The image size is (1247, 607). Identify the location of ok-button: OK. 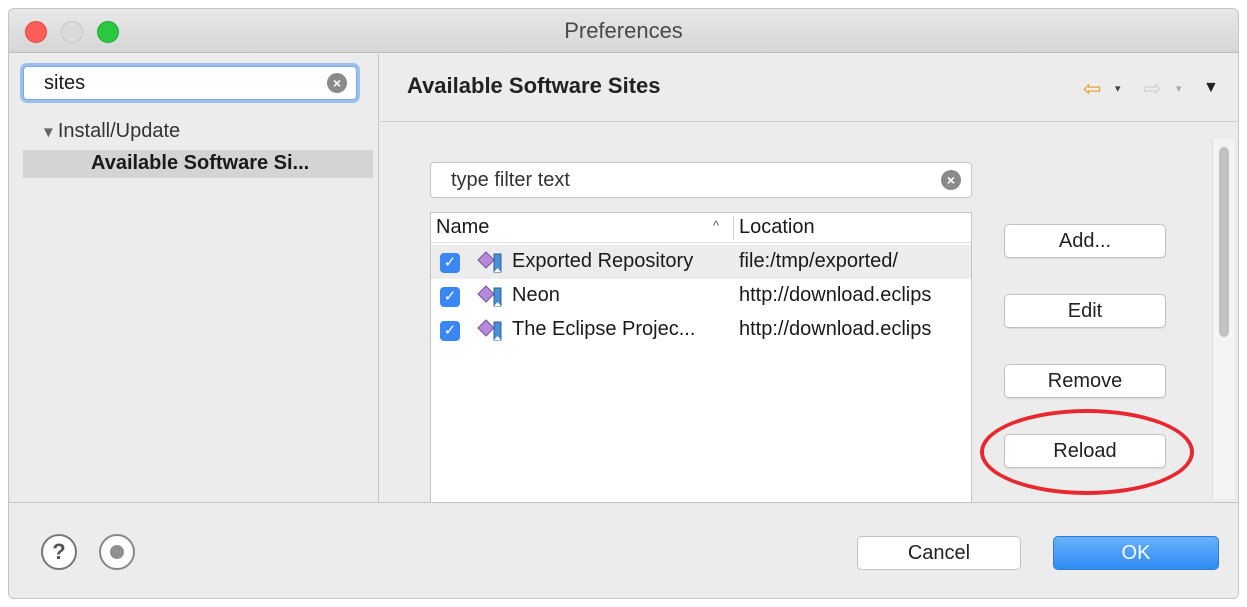
(1136, 553).